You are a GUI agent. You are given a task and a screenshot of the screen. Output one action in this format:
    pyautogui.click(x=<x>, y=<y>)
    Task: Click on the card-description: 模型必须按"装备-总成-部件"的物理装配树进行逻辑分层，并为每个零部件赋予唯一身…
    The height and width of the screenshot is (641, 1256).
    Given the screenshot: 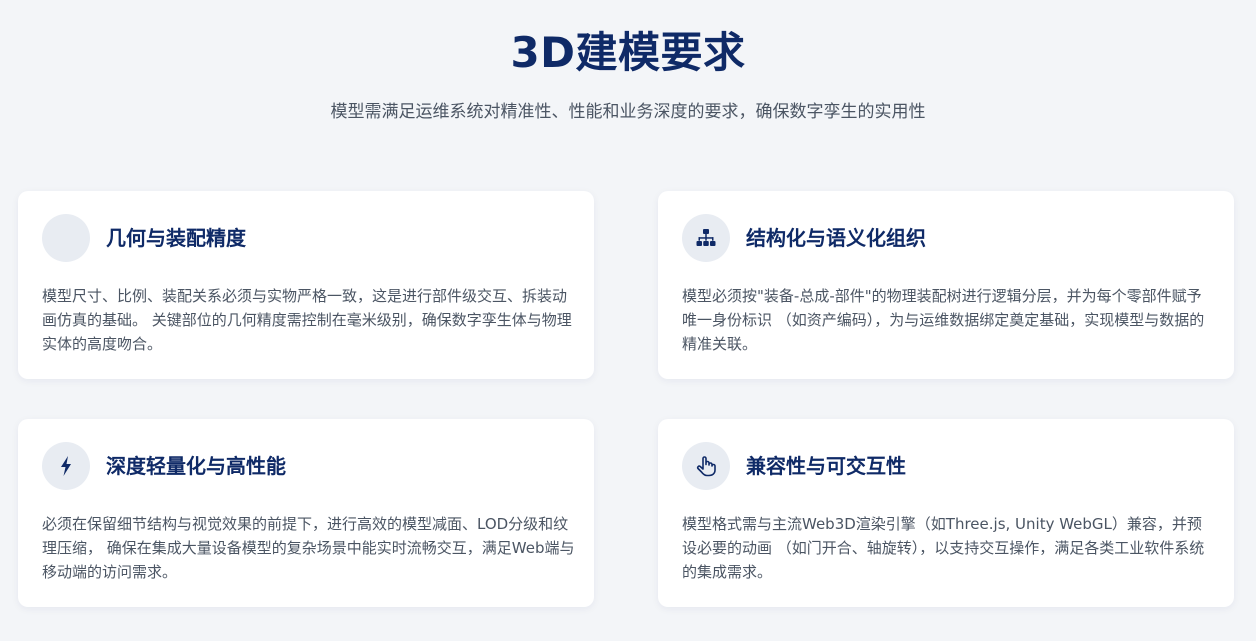 What is the action you would take?
    pyautogui.click(x=943, y=320)
    